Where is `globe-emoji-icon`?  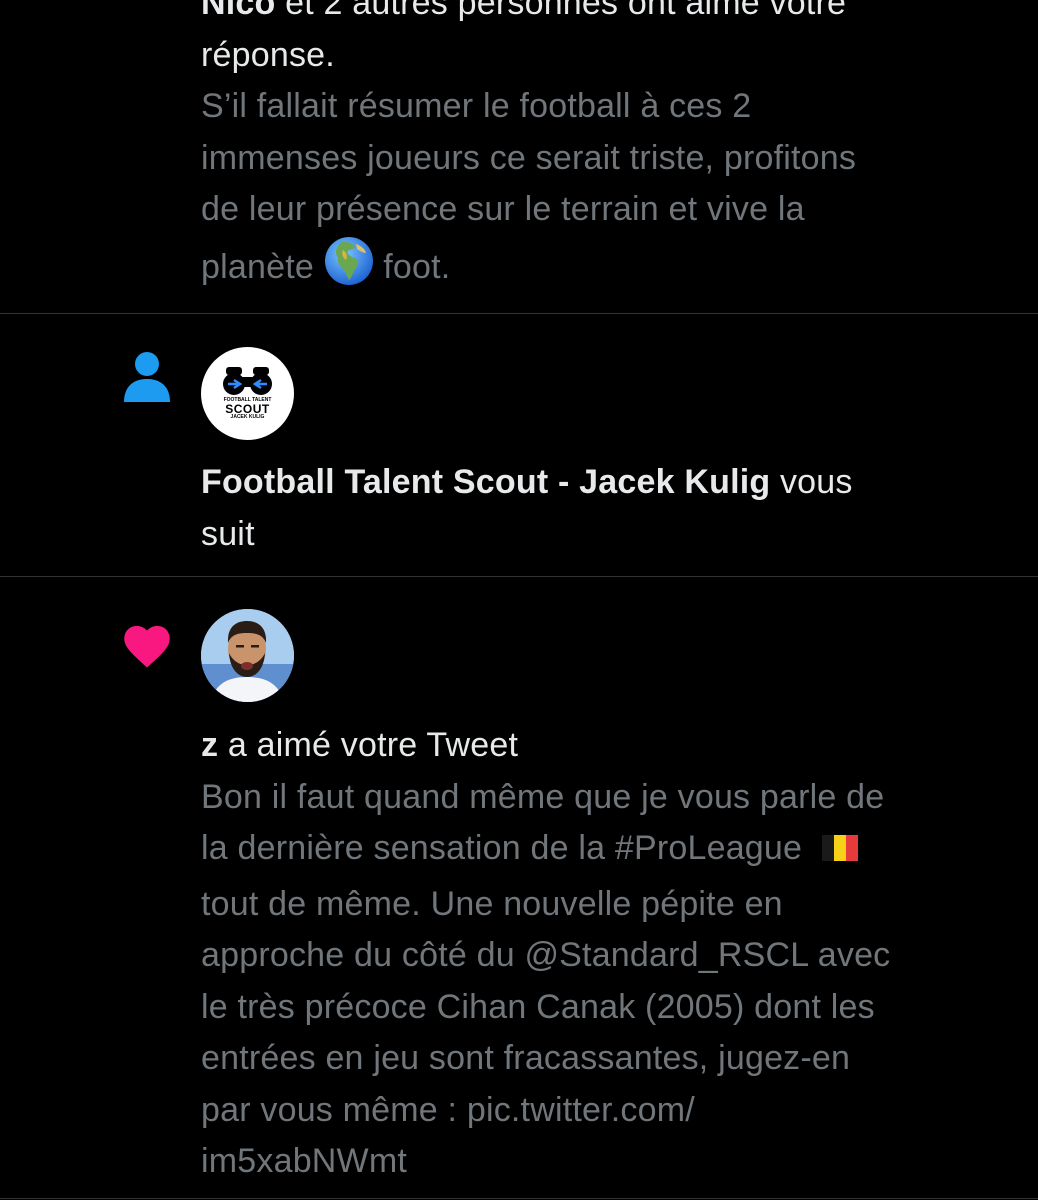
globe-emoji-icon is located at coordinates (349, 269).